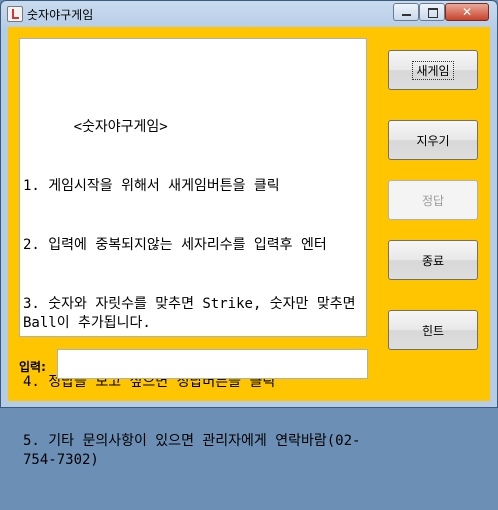 The height and width of the screenshot is (510, 498). What do you see at coordinates (192, 450) in the screenshot?
I see `instruction-line: 5. 기타 문의사항이 있으면 관리자에게 연락바람(02-754-7302)` at bounding box center [192, 450].